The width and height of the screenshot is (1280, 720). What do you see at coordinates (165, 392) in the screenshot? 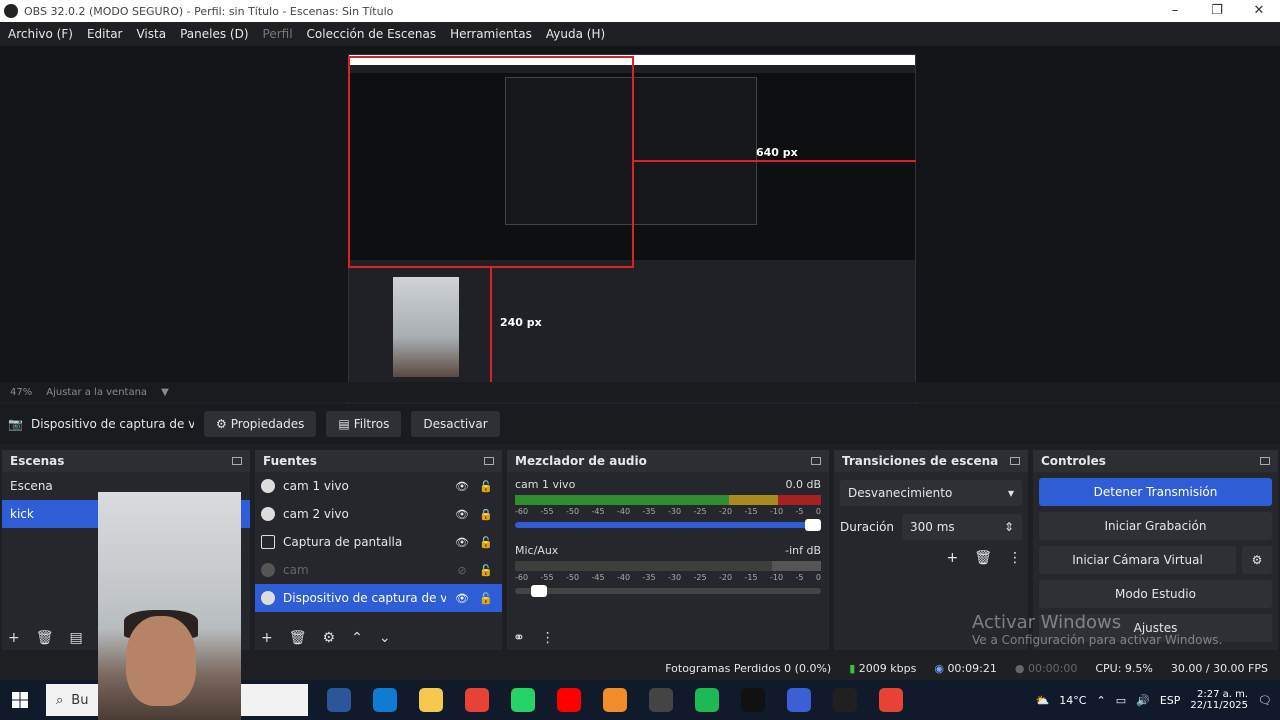
I see `chevron-down-icon: ▼` at bounding box center [165, 392].